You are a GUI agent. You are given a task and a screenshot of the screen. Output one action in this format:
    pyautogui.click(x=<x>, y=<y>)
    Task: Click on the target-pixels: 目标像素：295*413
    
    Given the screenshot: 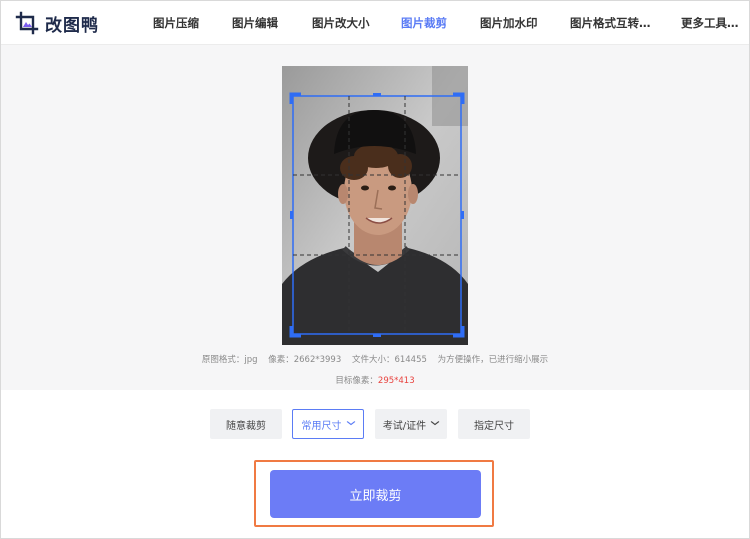 What is the action you would take?
    pyautogui.click(x=375, y=380)
    